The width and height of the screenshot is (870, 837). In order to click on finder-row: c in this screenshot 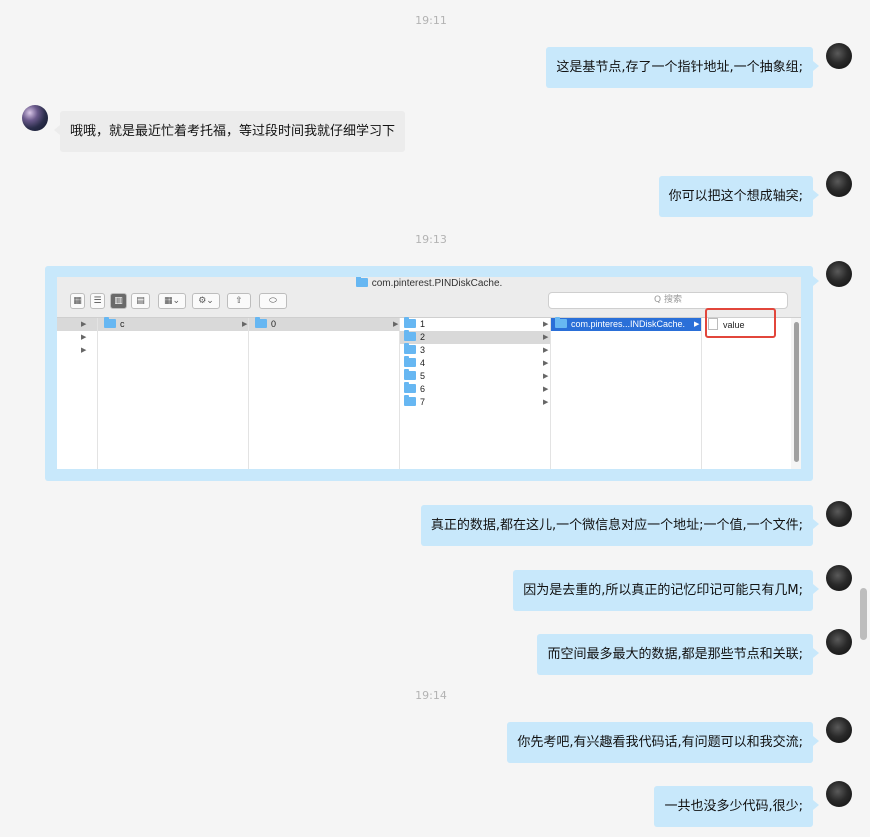, I will do `click(173, 324)`.